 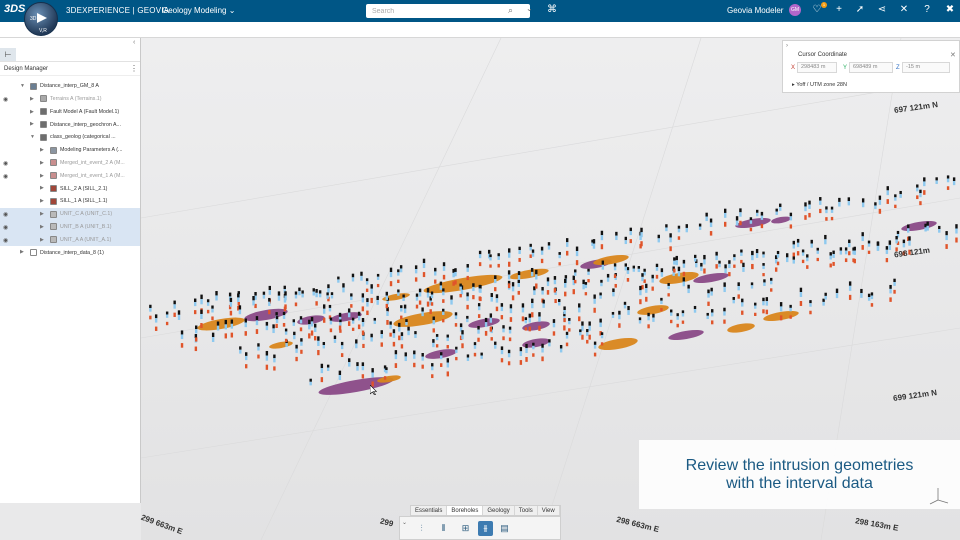 I want to click on tools-icon: ✕, so click(x=904, y=9).